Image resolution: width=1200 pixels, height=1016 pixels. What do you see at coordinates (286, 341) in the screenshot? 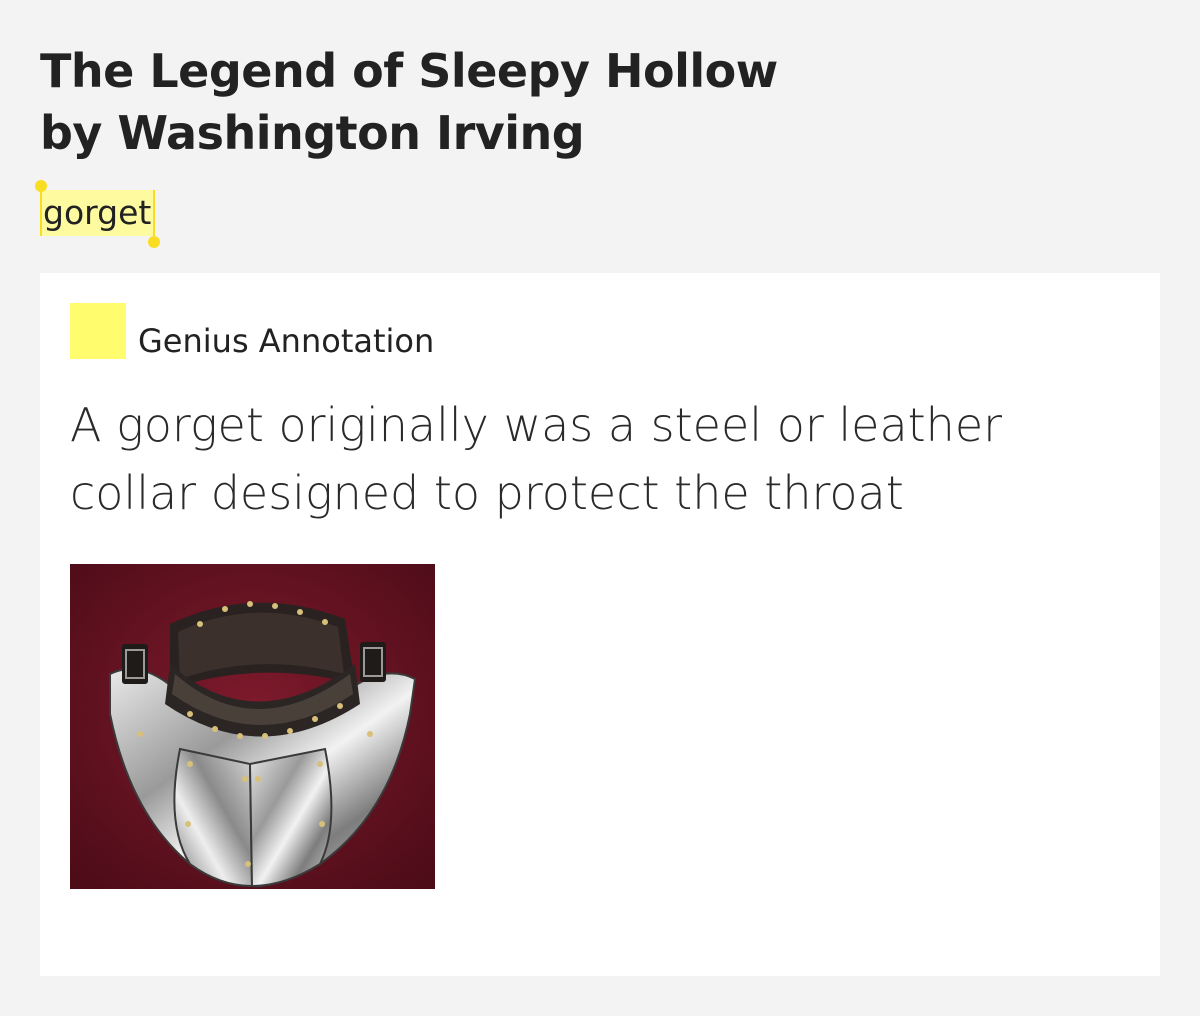
I see `annotation-source-label: Genius Annotation` at bounding box center [286, 341].